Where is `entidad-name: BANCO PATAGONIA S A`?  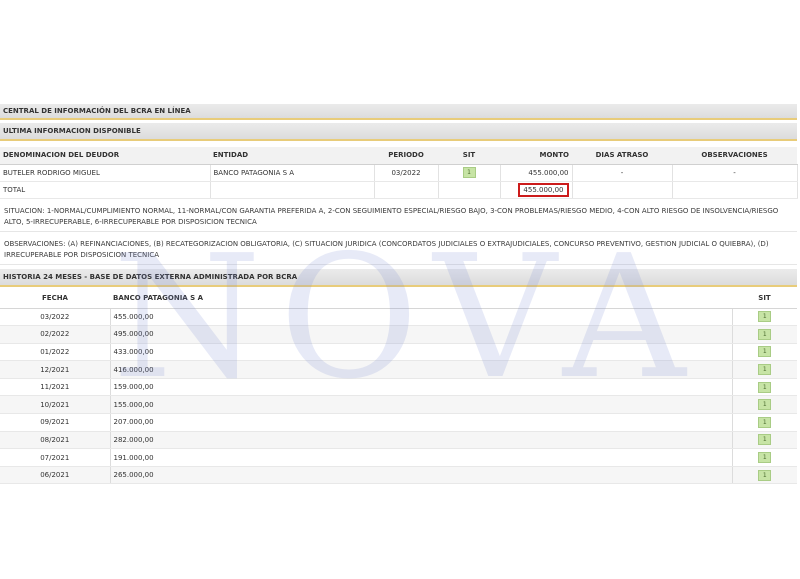 entidad-name: BANCO PATAGONIA S A is located at coordinates (292, 173).